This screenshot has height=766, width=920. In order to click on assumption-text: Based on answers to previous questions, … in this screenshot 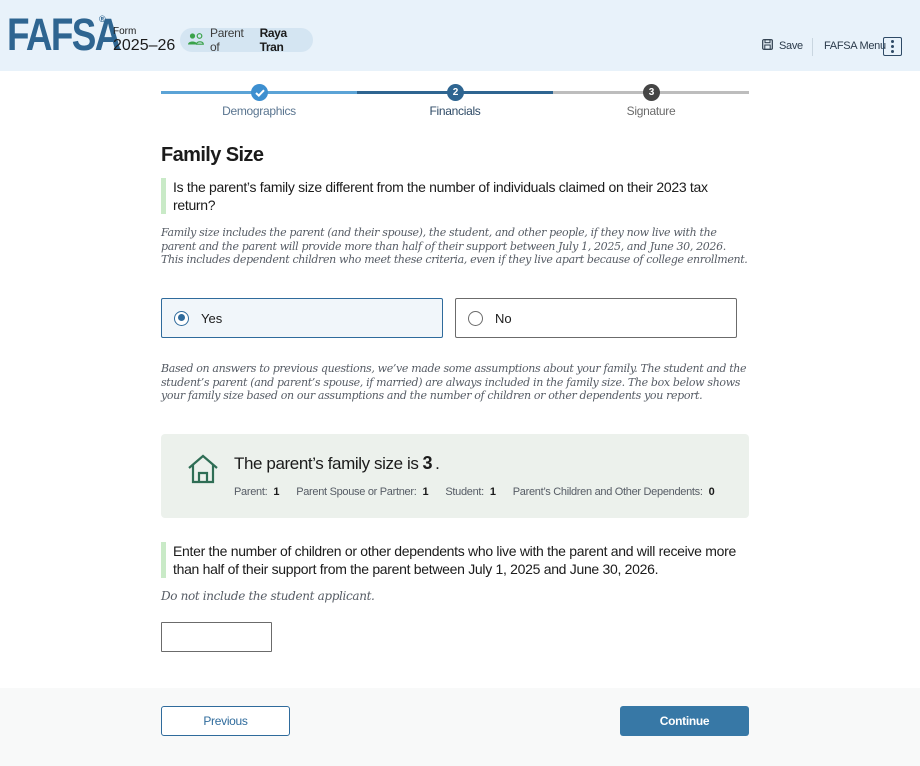, I will do `click(454, 382)`.